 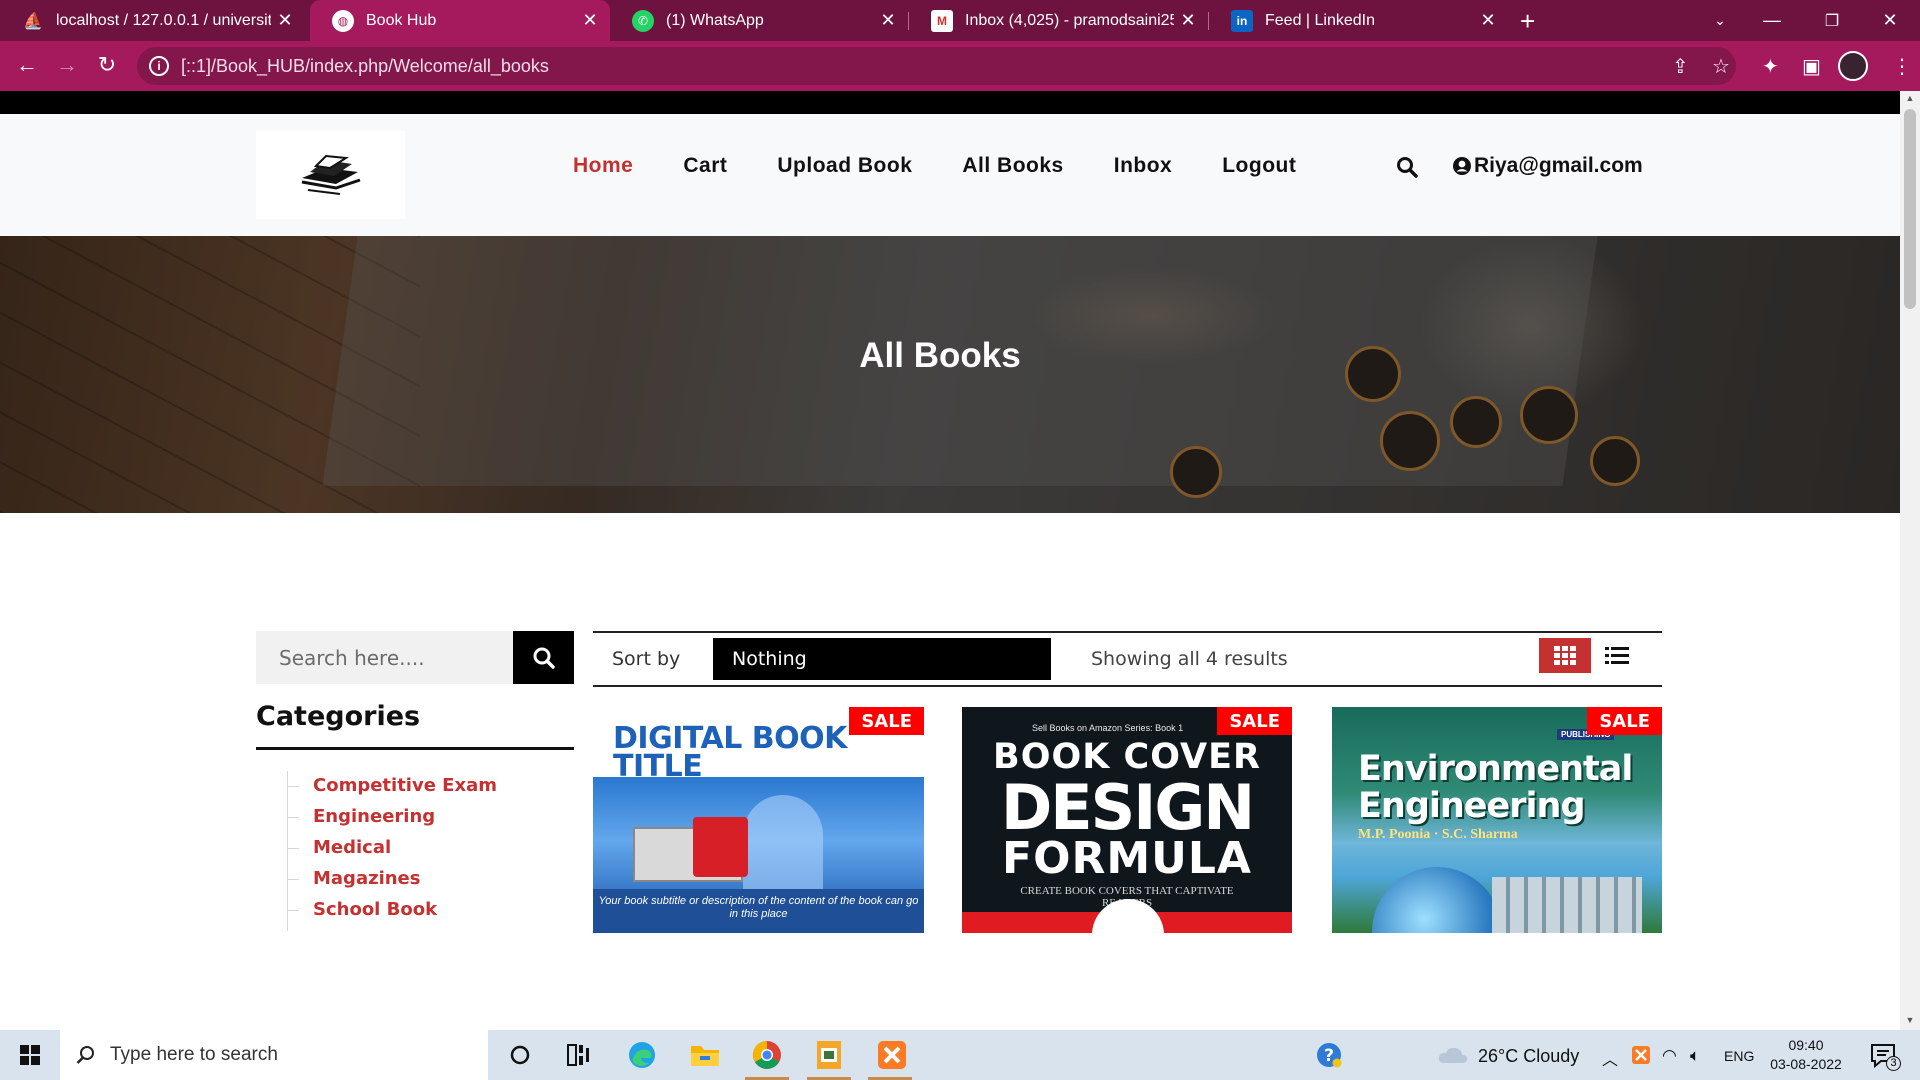 What do you see at coordinates (1329, 1055) in the screenshot?
I see `help-icon: ?` at bounding box center [1329, 1055].